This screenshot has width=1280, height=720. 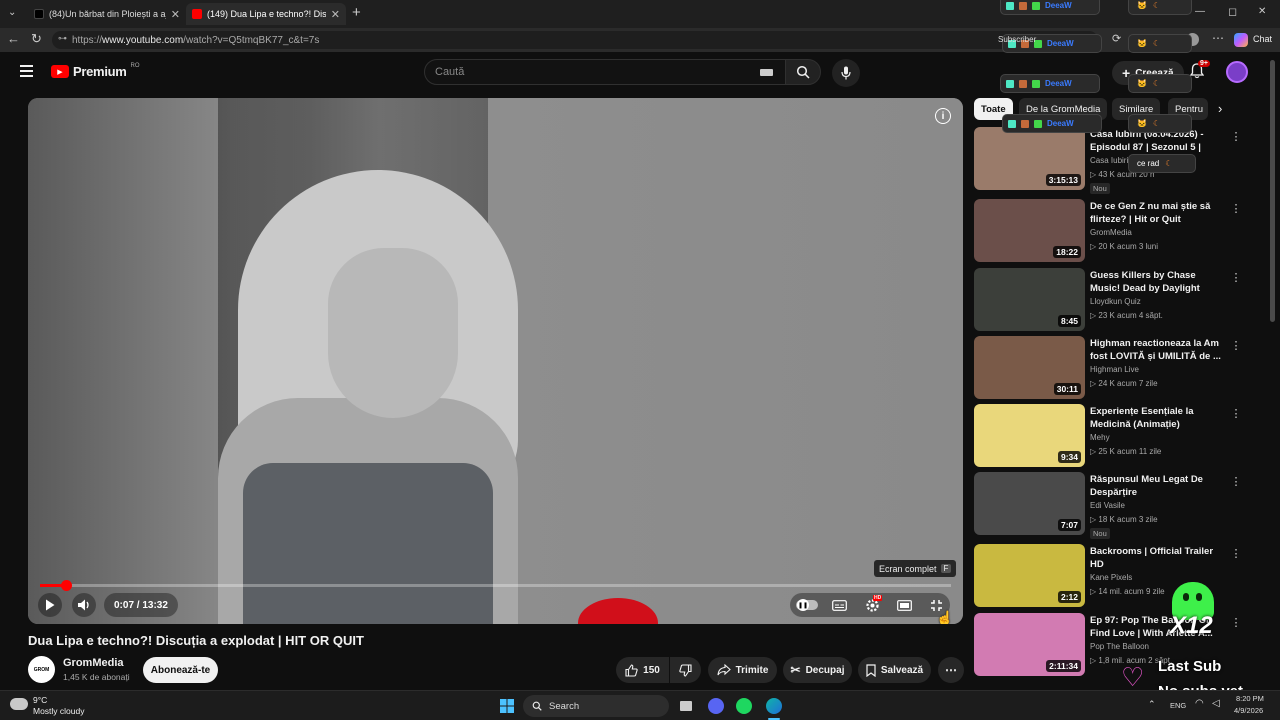 What do you see at coordinates (84, 605) in the screenshot?
I see `volume-button` at bounding box center [84, 605].